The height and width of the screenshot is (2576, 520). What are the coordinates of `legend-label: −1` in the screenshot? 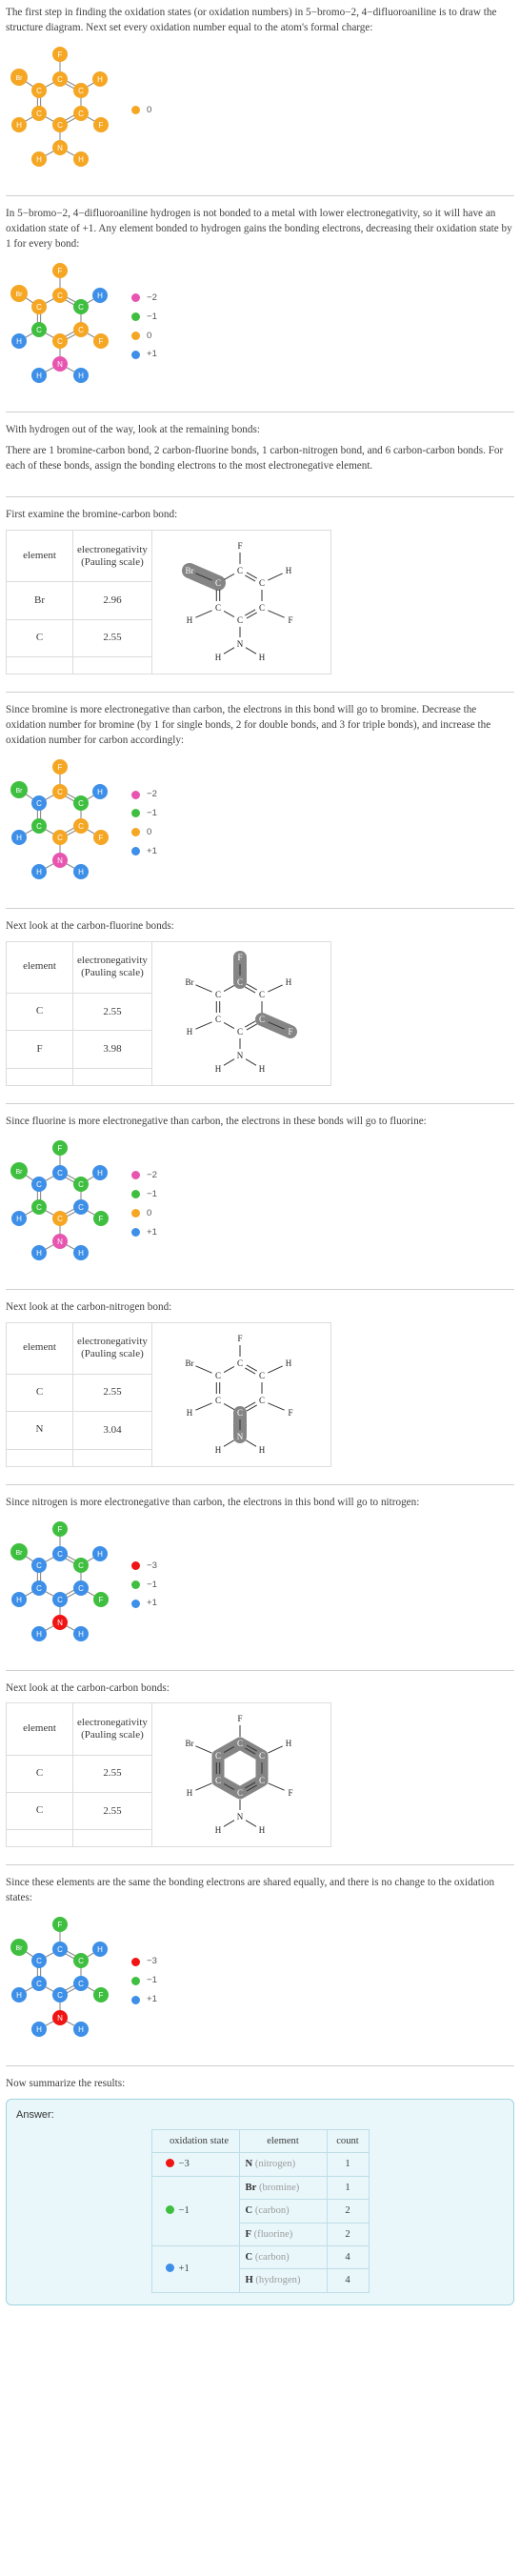 It's located at (152, 1193).